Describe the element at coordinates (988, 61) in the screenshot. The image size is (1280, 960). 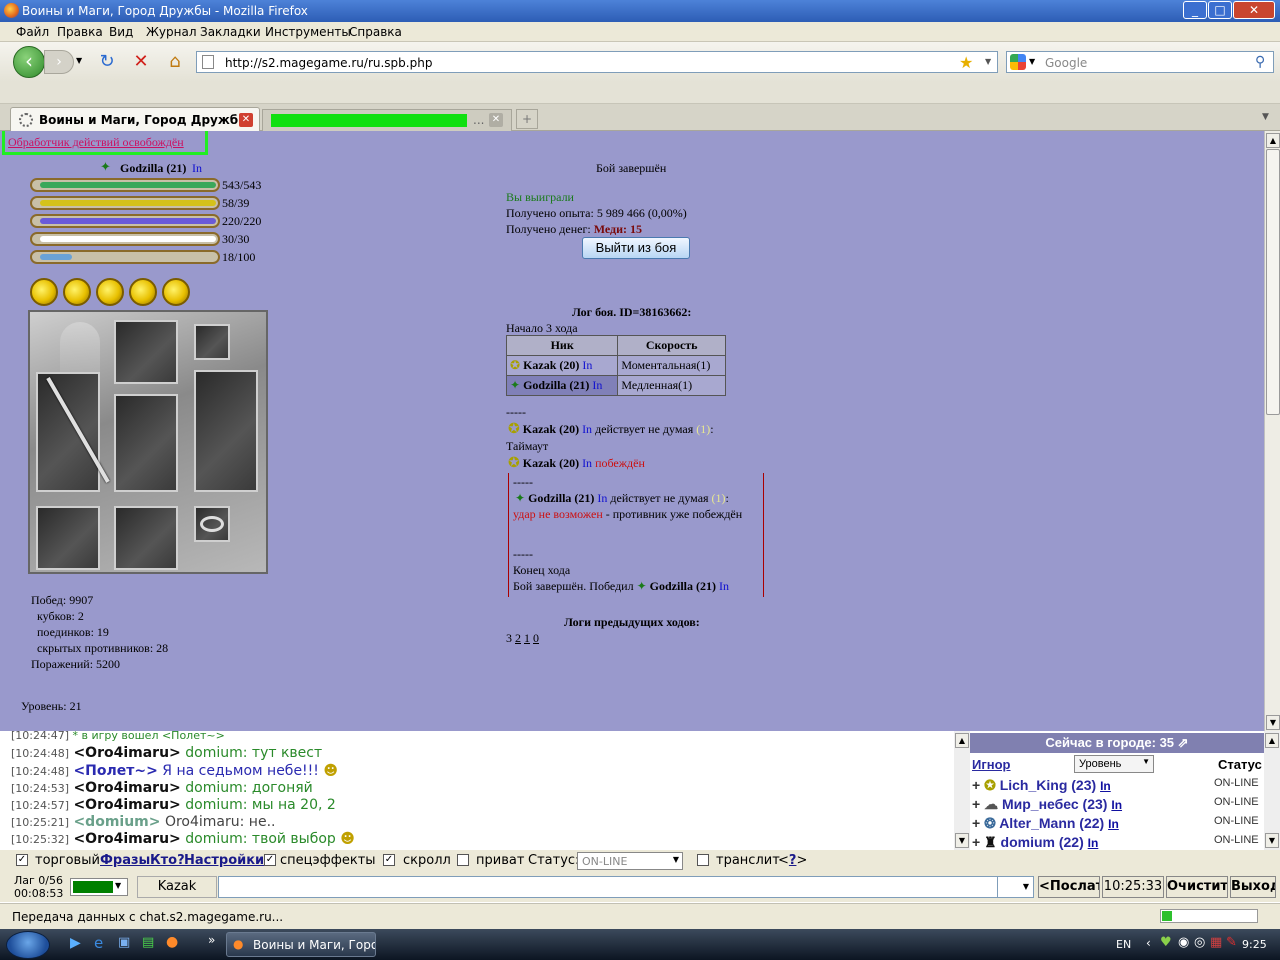
I see `url-dropdown-icon: ▼` at that location.